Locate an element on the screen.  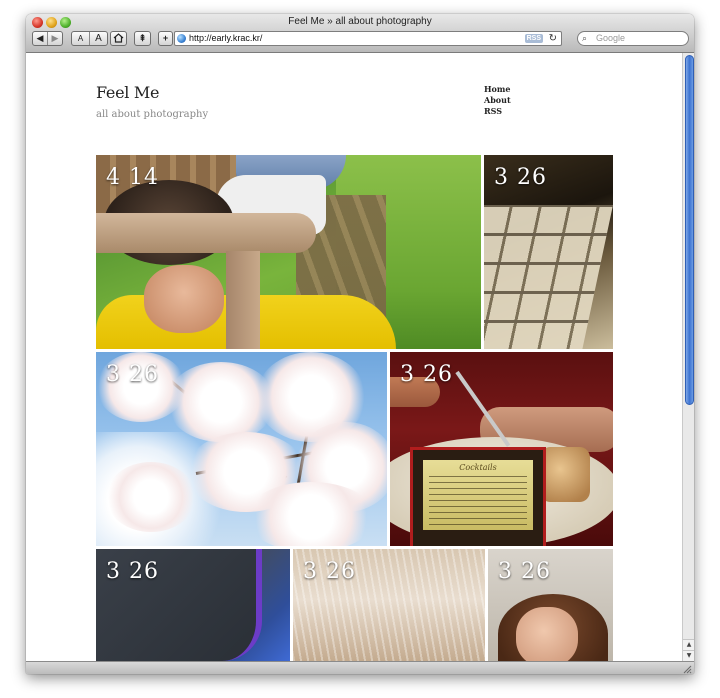
menu-card-text is located at coordinates (478, 501).